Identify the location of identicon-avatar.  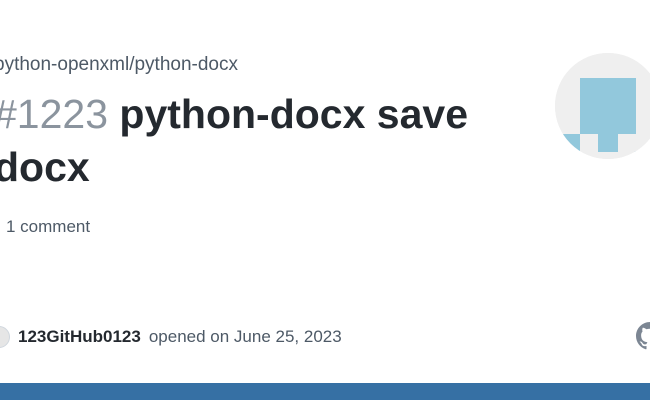
(602, 106).